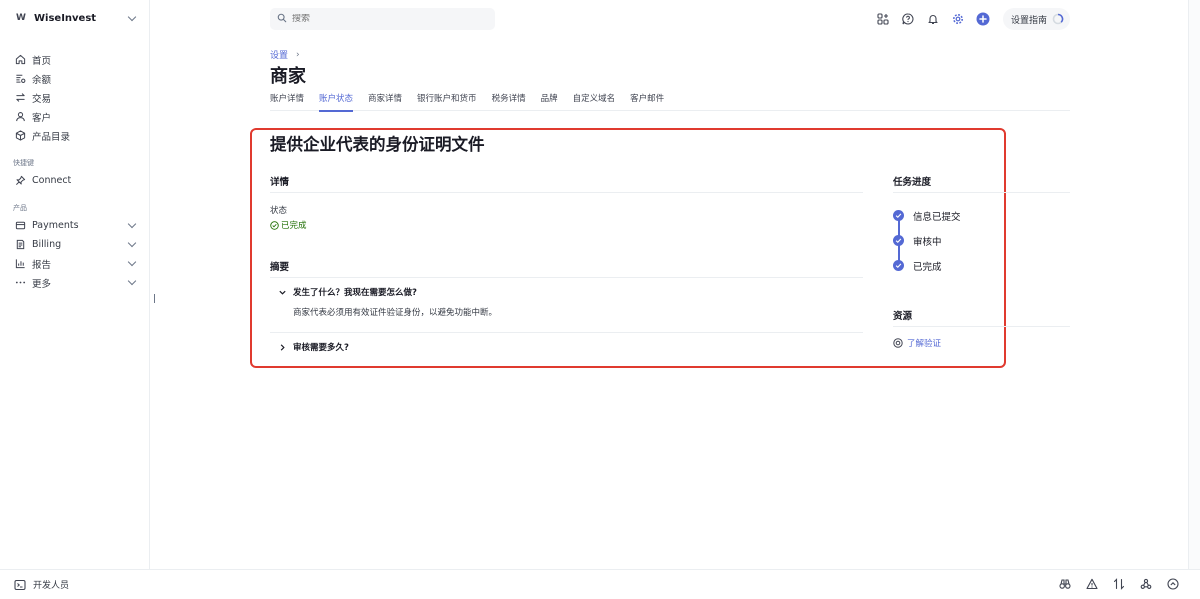  Describe the element at coordinates (566, 347) in the screenshot. I see `faq-question-2: 审核需要多久?` at that location.